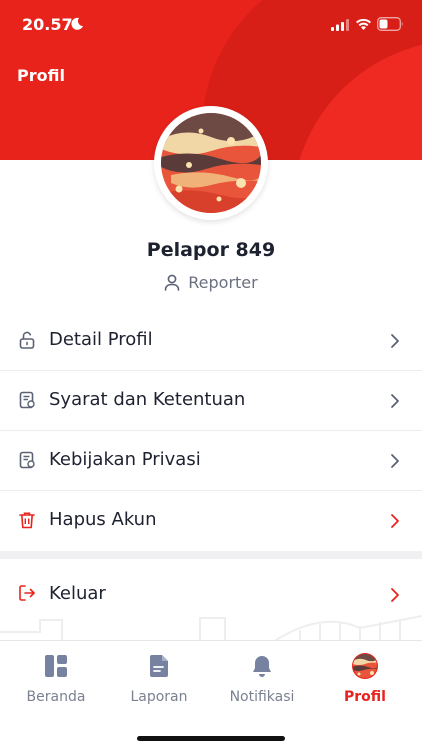 The width and height of the screenshot is (422, 750). I want to click on nav-item-beranda: Beranda, so click(56, 683).